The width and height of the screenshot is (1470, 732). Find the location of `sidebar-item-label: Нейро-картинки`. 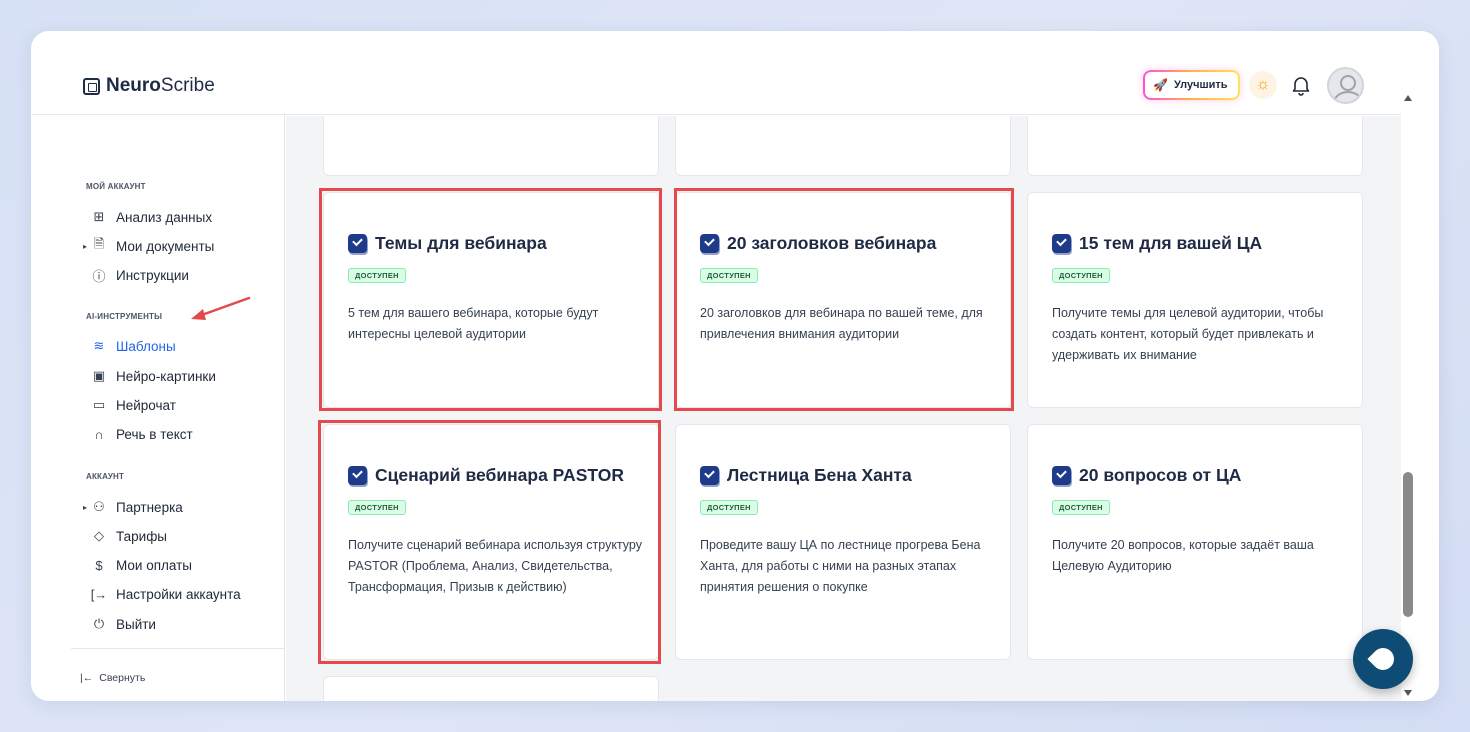

sidebar-item-label: Нейро-картинки is located at coordinates (166, 376).